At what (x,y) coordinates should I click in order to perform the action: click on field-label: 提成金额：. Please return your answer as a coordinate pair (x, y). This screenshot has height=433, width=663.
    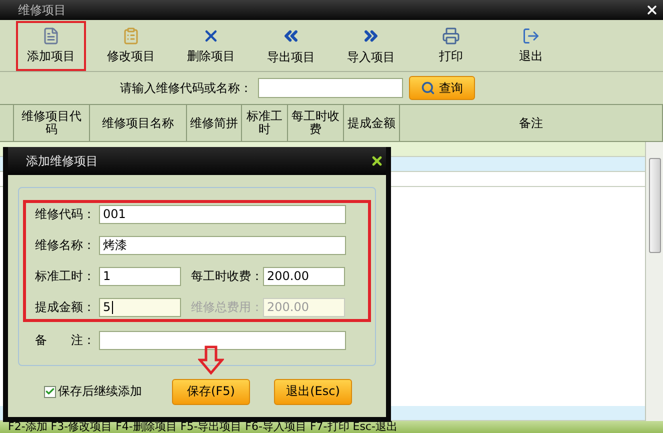
    Looking at the image, I should click on (65, 307).